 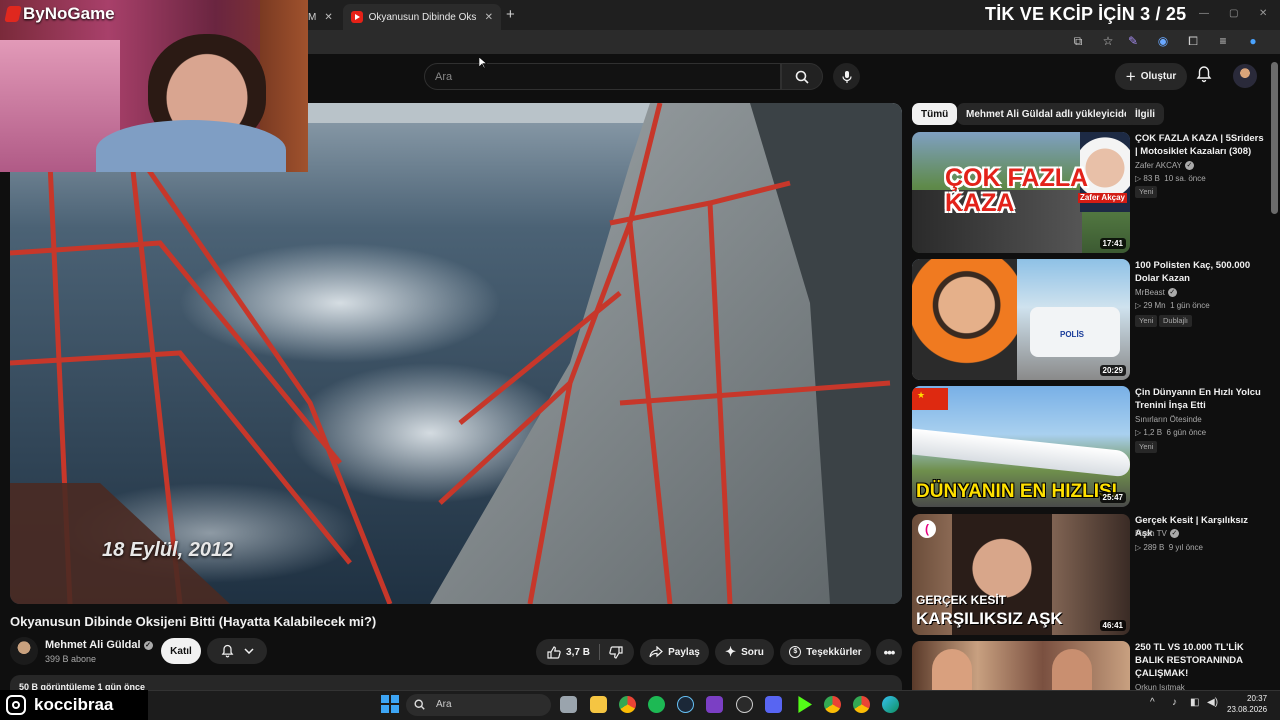 What do you see at coordinates (773, 704) in the screenshot?
I see `discord-icon` at bounding box center [773, 704].